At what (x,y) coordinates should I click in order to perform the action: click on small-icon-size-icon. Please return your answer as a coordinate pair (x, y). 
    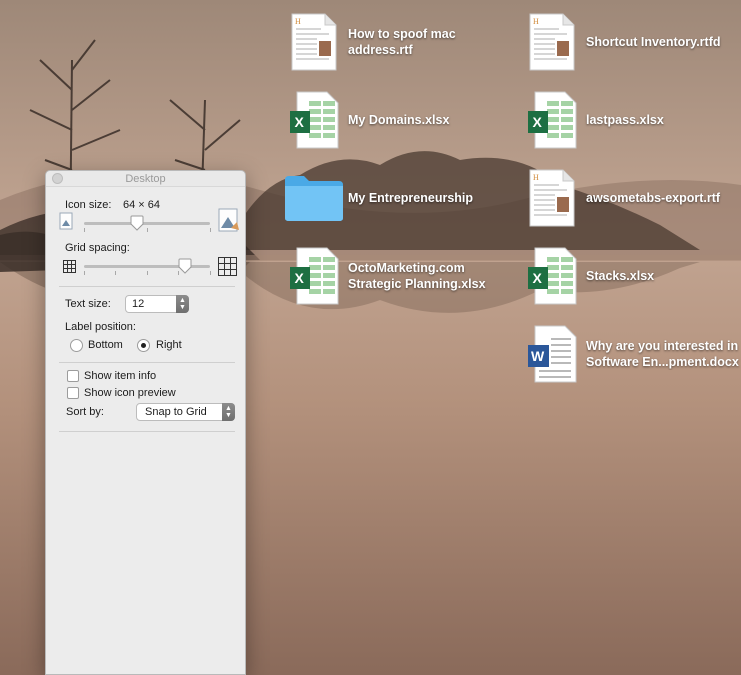
    Looking at the image, I should click on (67, 224).